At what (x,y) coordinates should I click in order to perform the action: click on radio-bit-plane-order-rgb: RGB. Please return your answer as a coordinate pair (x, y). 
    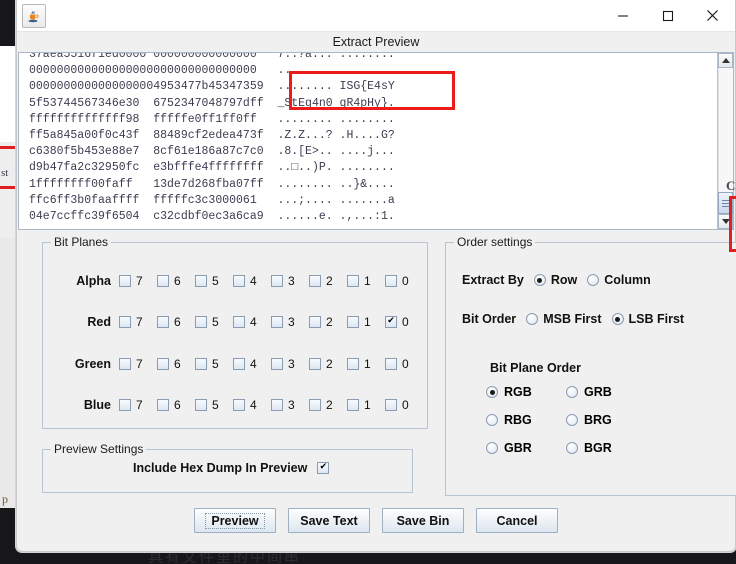
    Looking at the image, I should click on (526, 392).